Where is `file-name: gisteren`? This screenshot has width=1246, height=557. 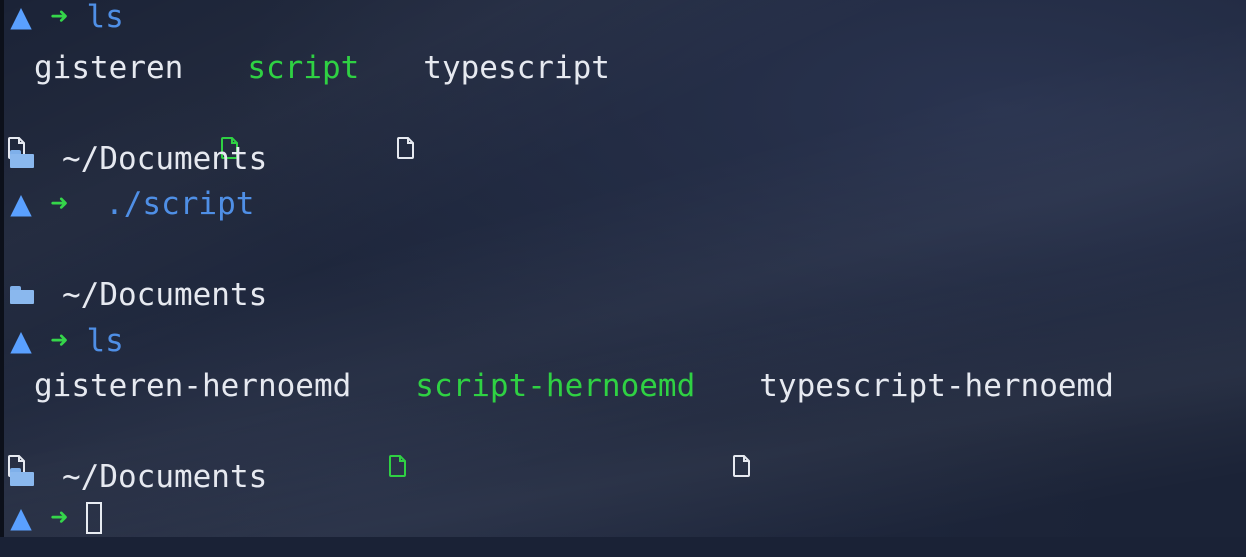
file-name: gisteren is located at coordinates (109, 68).